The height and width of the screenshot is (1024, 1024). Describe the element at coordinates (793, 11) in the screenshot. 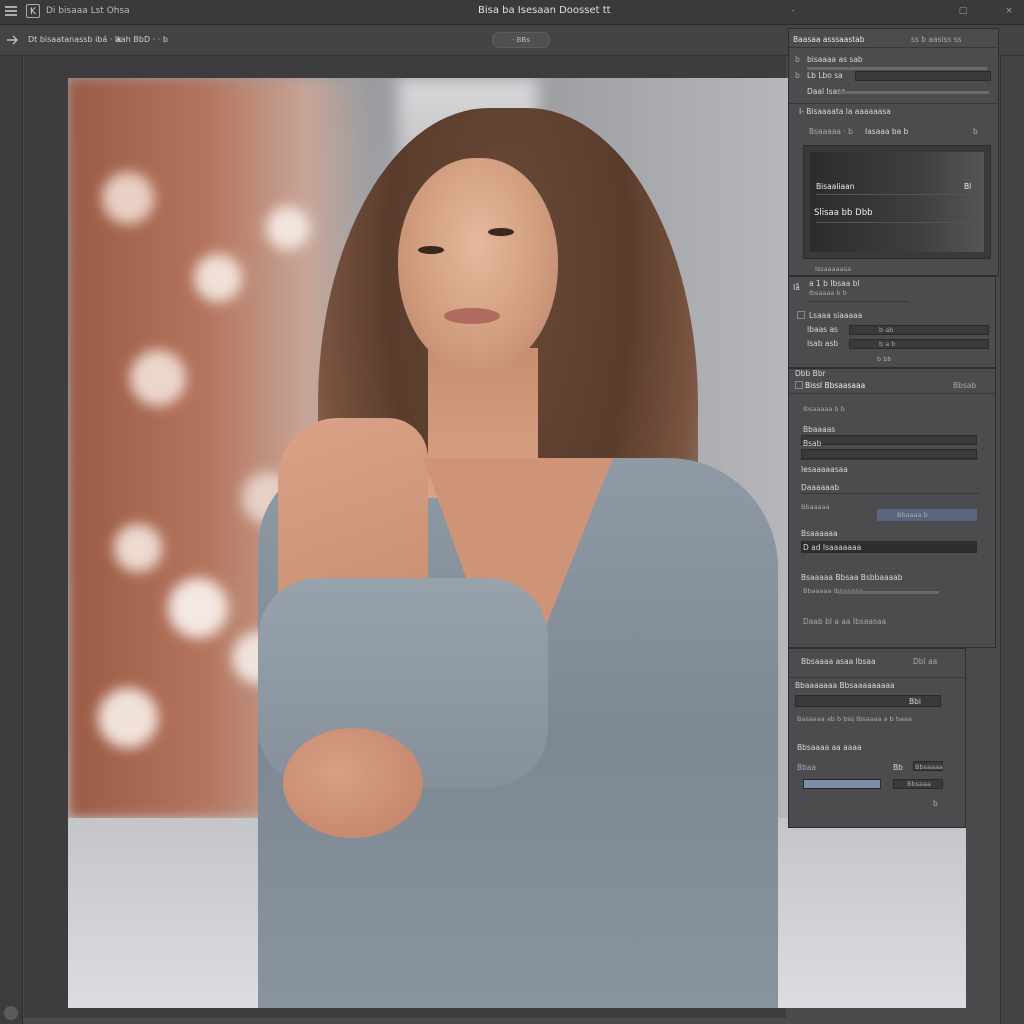

I see `minimize-button: -` at that location.